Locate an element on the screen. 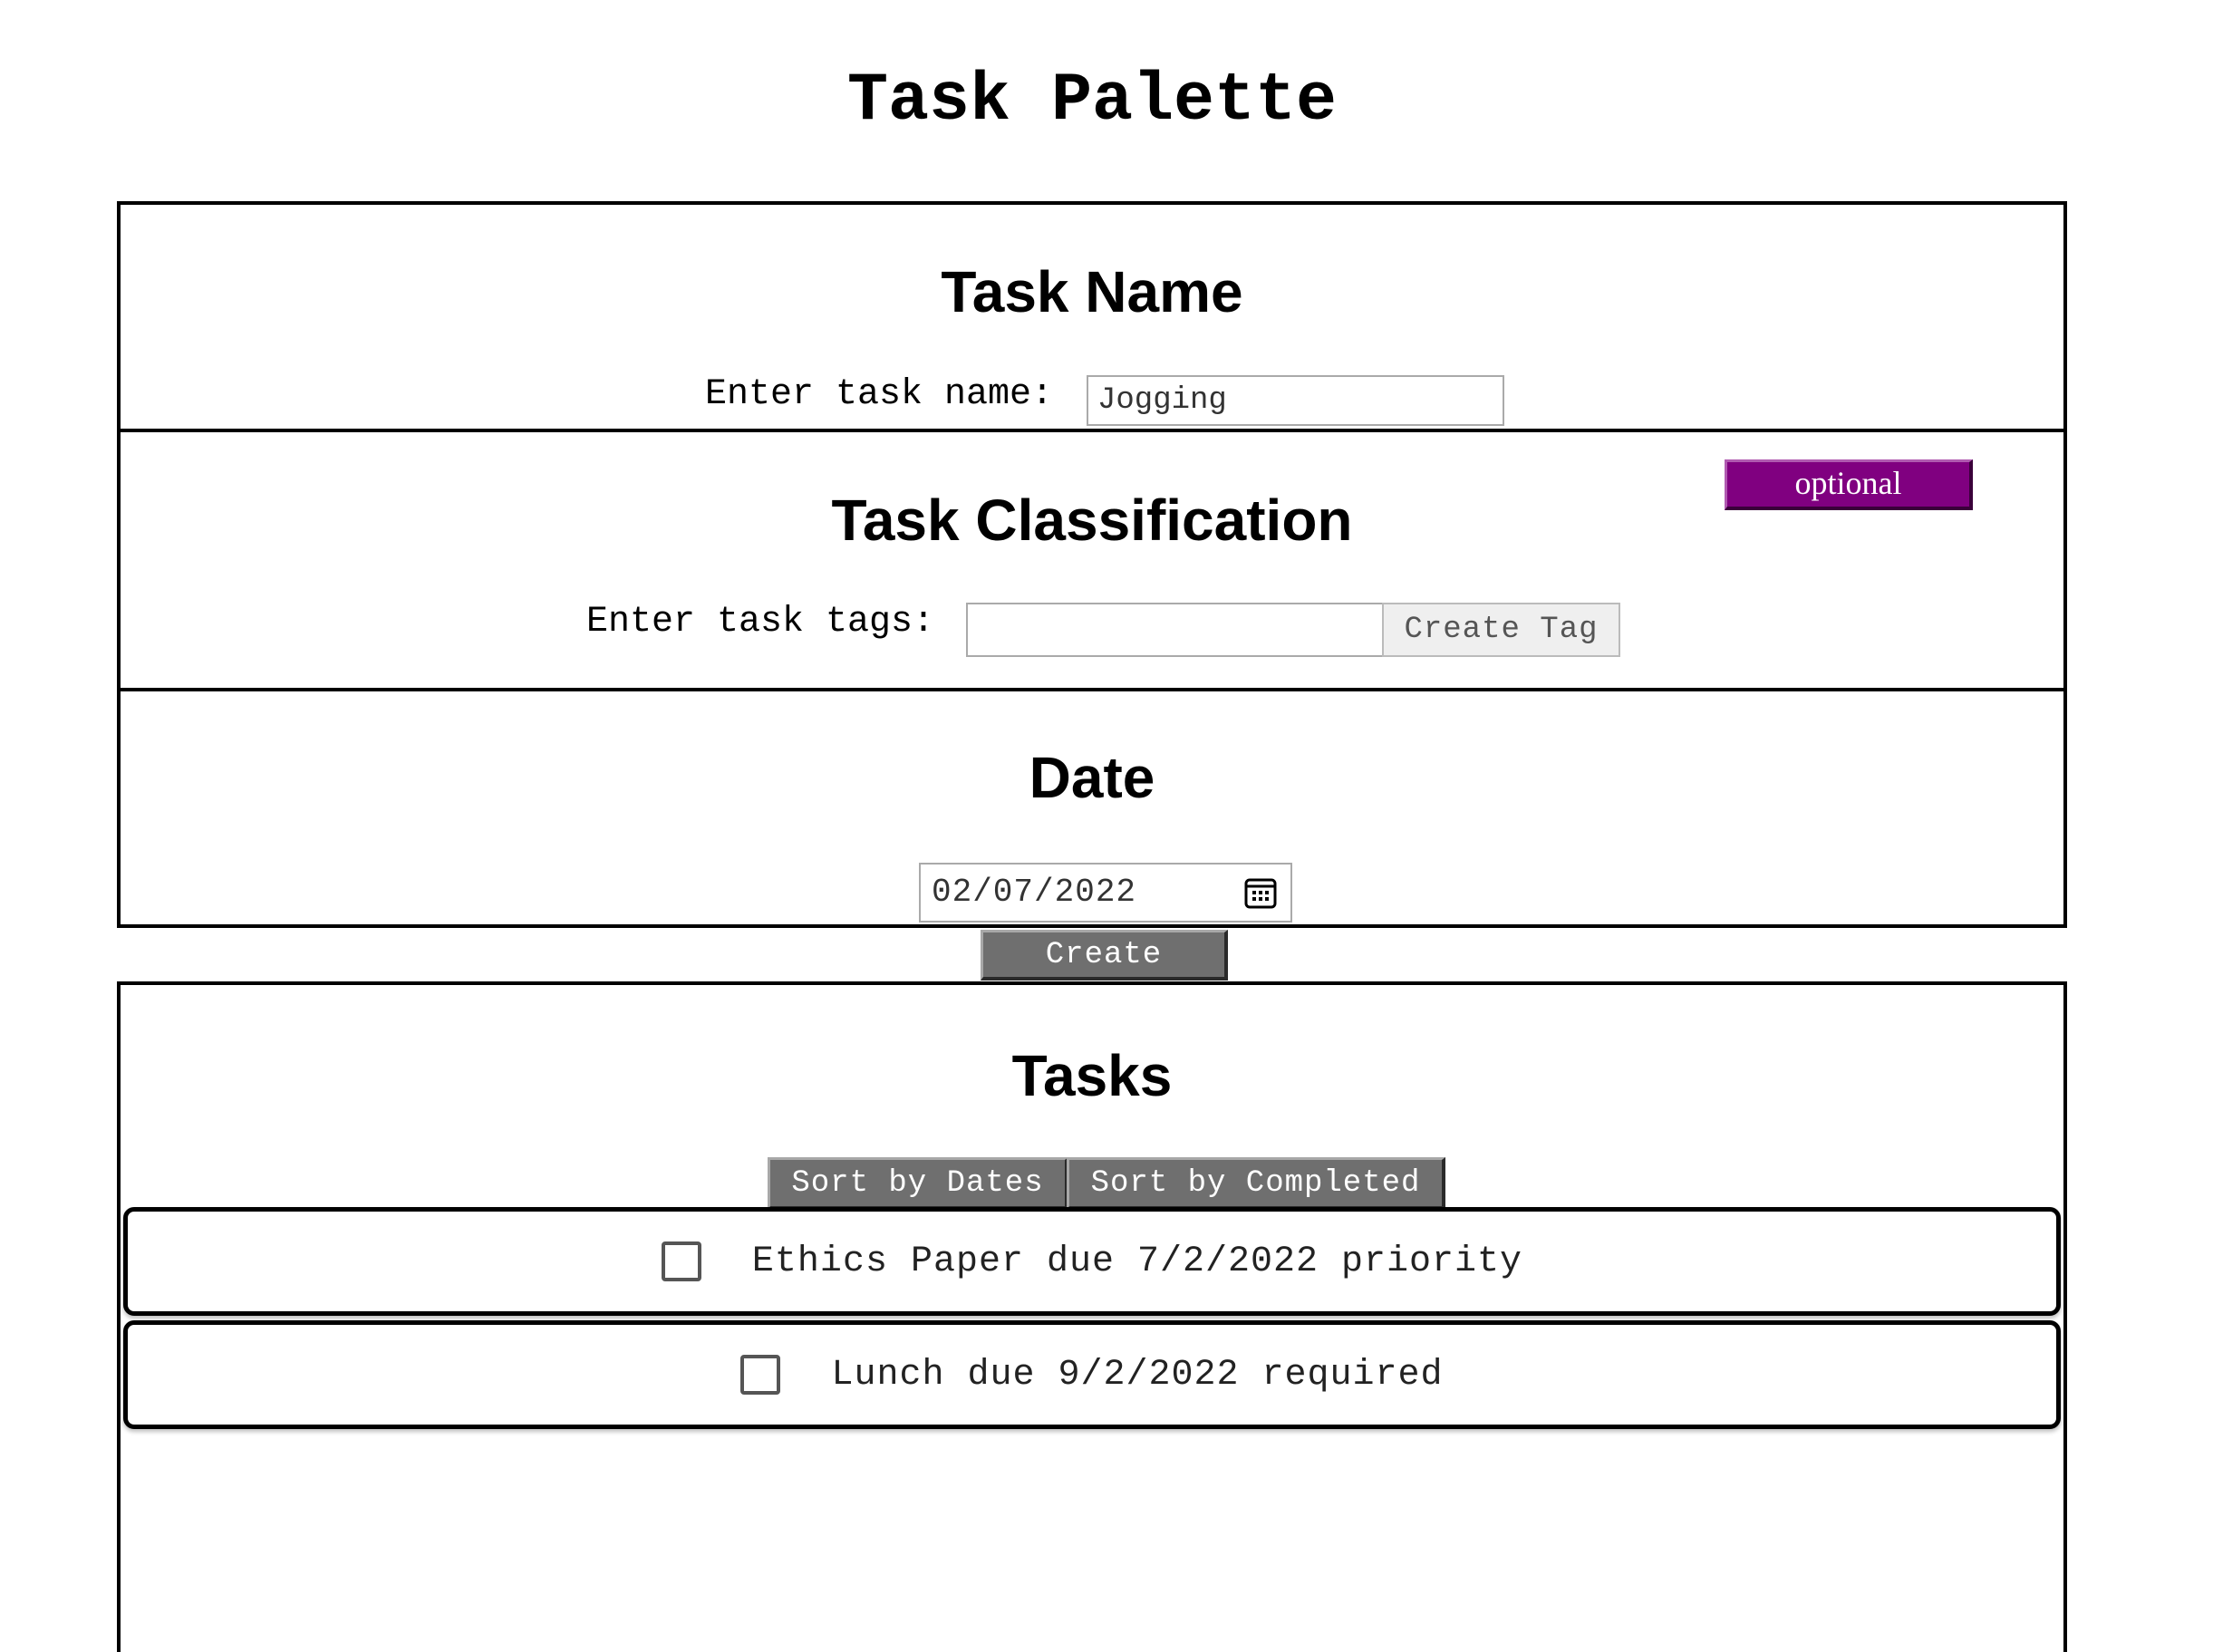 The height and width of the screenshot is (1652, 2213). date-heading: Date is located at coordinates (1092, 777).